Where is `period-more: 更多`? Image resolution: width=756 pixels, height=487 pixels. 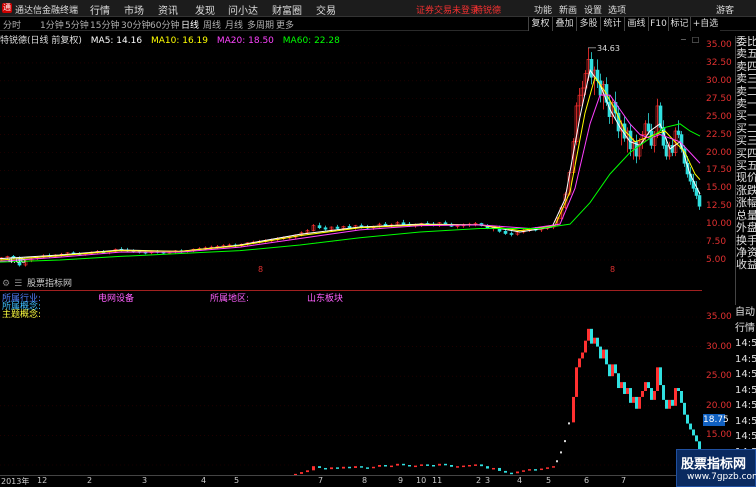 period-more: 更多 is located at coordinates (285, 24).